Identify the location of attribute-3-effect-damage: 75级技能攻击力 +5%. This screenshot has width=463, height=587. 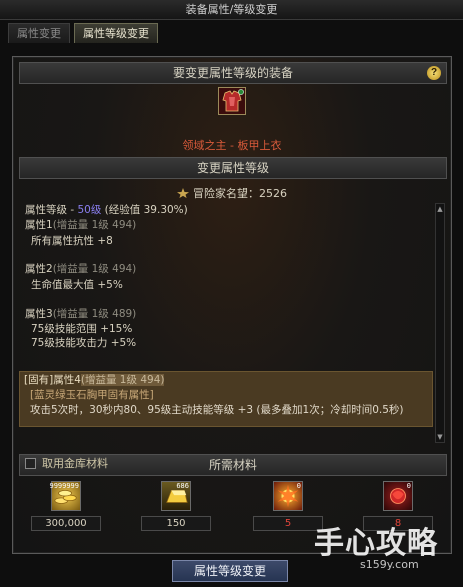
(84, 343).